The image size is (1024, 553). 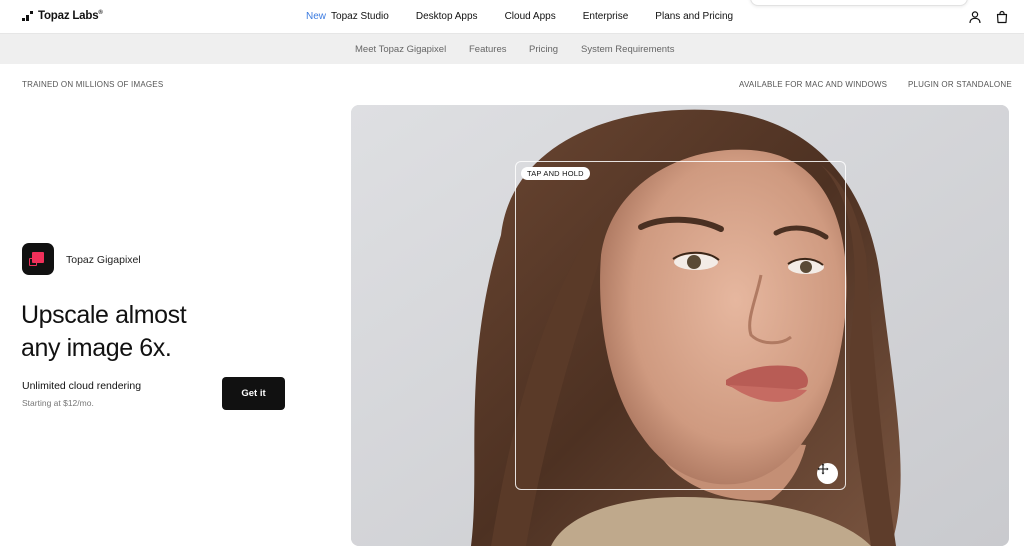 I want to click on nav-desktop-apps: Desktop Apps, so click(x=447, y=16).